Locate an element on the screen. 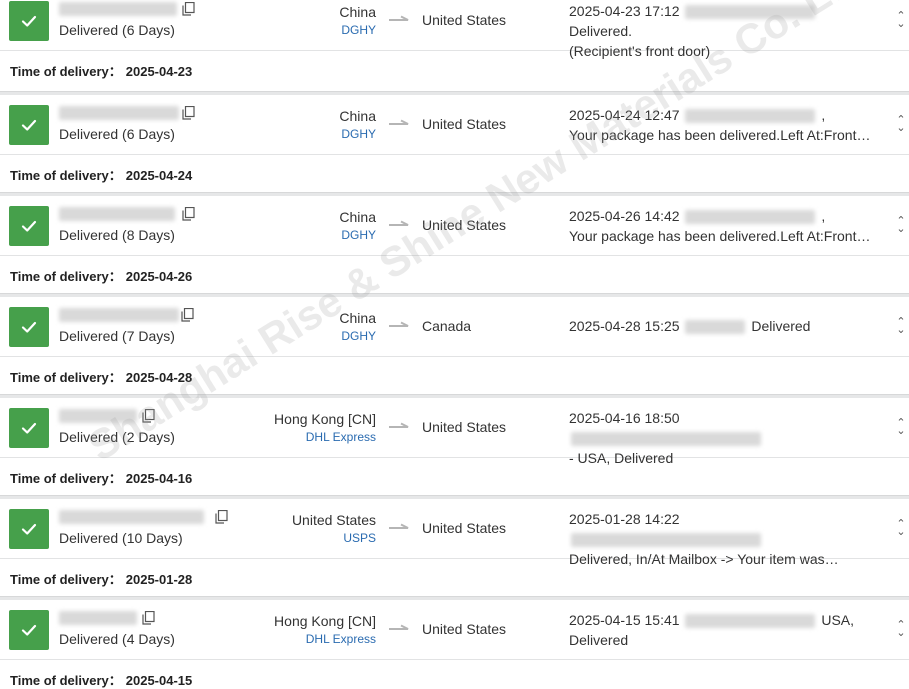 The width and height of the screenshot is (909, 689). delivery-time-row: Time of delivery： 2025-04-15 is located at coordinates (454, 674).